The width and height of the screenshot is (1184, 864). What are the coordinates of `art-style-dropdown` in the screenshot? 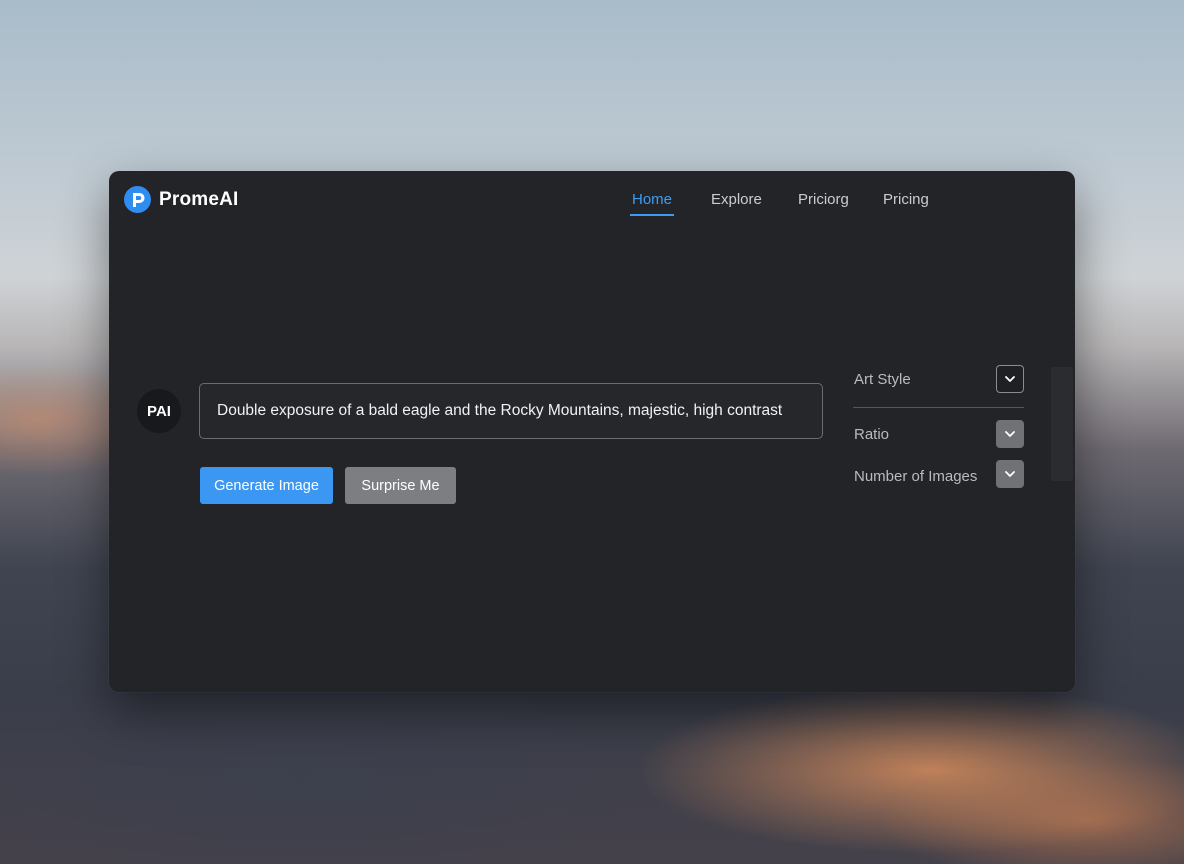 It's located at (1010, 379).